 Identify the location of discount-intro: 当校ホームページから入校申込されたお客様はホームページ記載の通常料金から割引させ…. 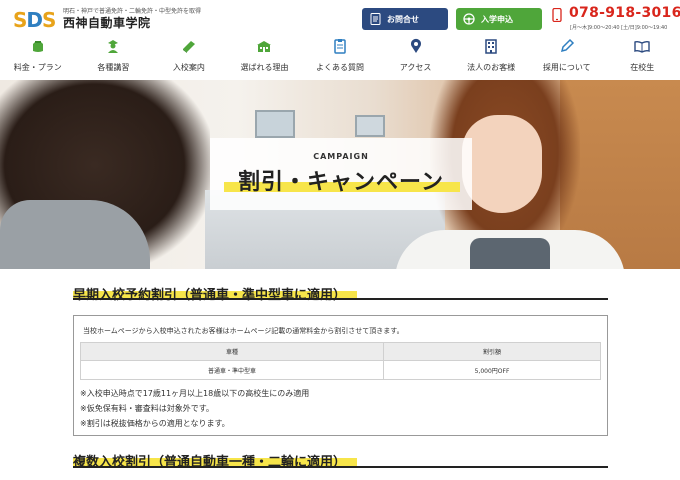
(243, 331).